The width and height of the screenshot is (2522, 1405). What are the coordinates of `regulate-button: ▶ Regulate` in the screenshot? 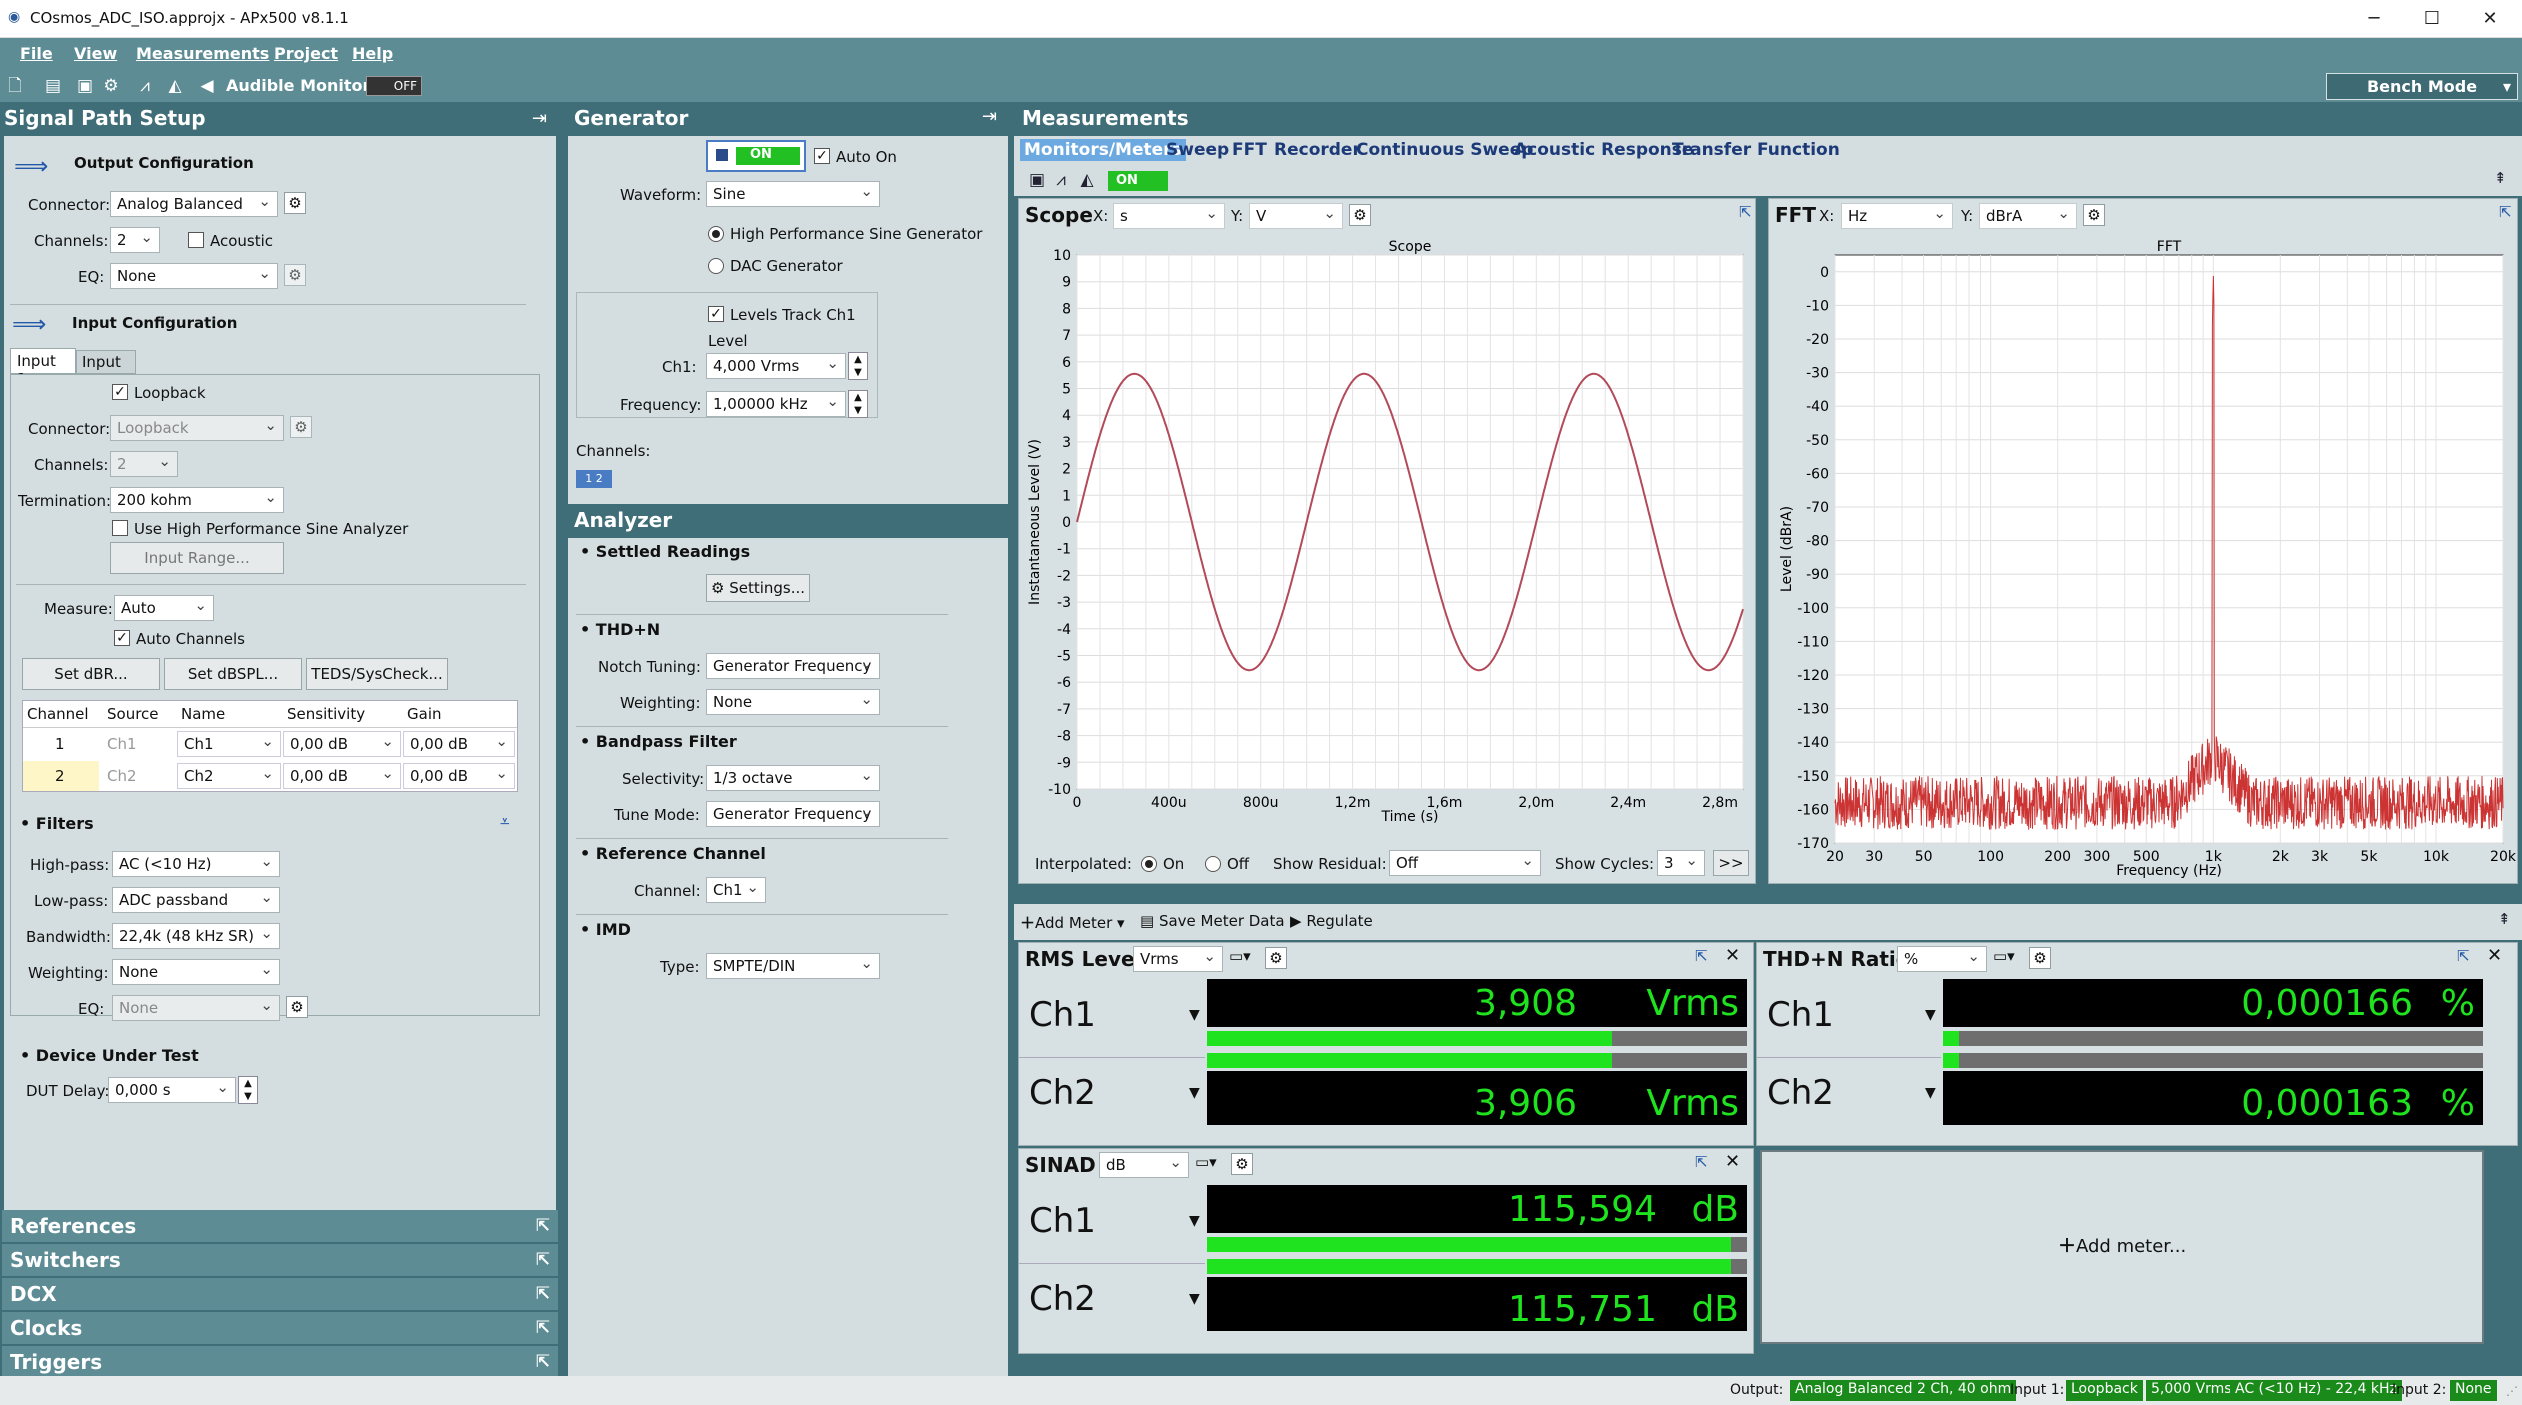 It's located at (1331, 921).